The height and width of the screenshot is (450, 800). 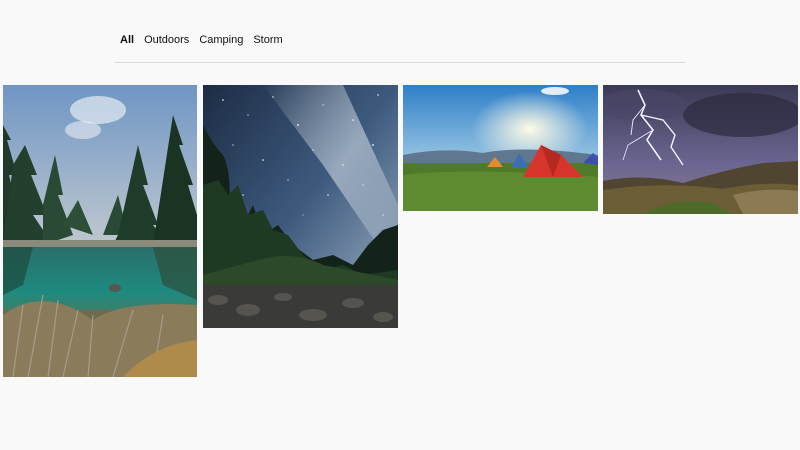 I want to click on camping-image, so click(x=500, y=148).